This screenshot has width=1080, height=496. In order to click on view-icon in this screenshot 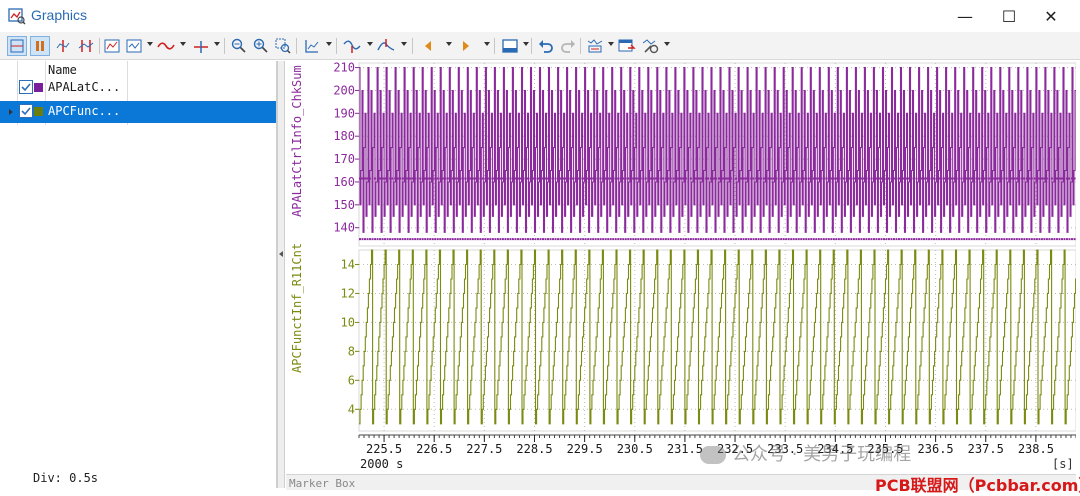, I will do `click(17, 46)`.